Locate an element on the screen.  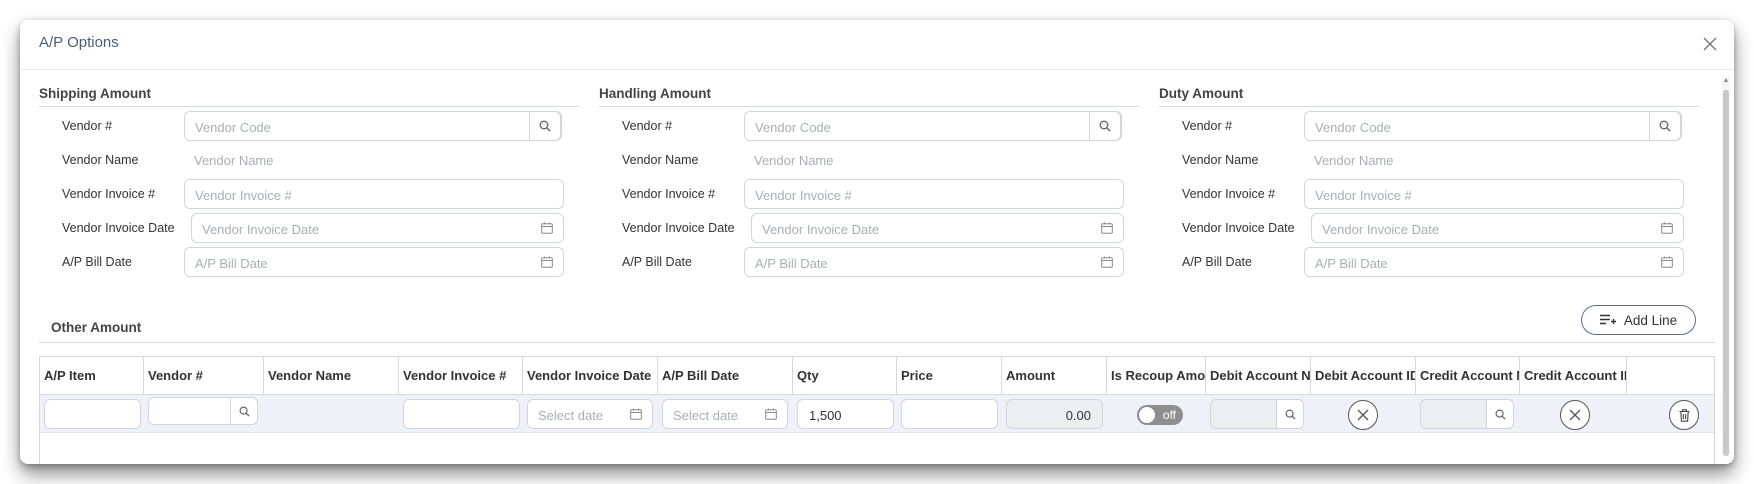
clear-credit-account-button is located at coordinates (1575, 415).